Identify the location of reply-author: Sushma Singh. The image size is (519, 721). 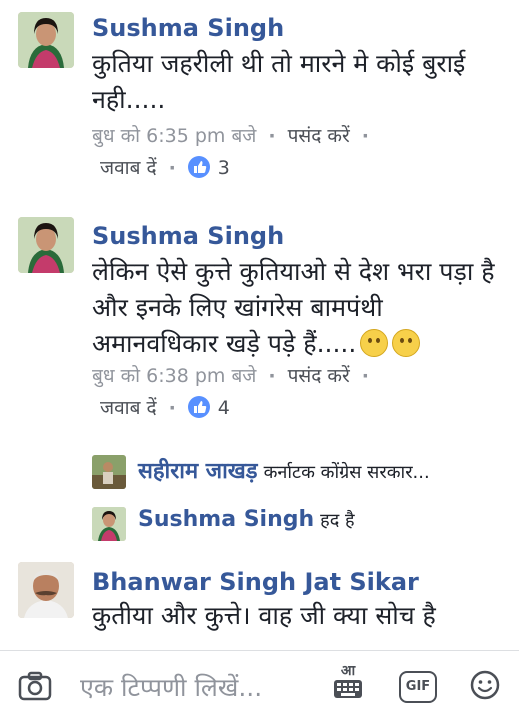
(226, 519).